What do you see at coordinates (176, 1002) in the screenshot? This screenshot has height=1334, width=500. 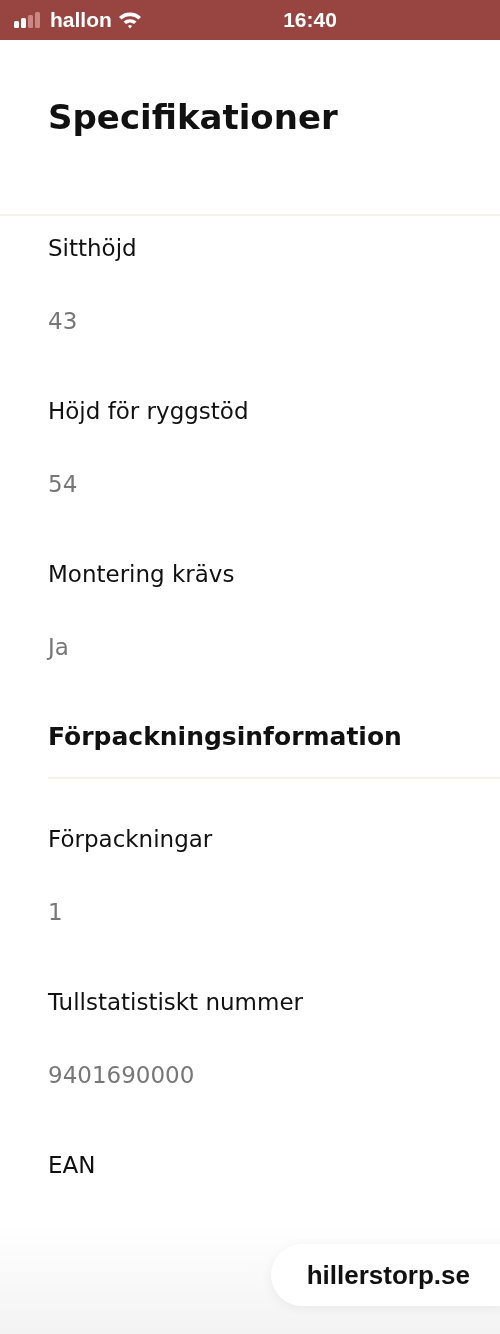 I see `spec-label: Tullstatistiskt nummer` at bounding box center [176, 1002].